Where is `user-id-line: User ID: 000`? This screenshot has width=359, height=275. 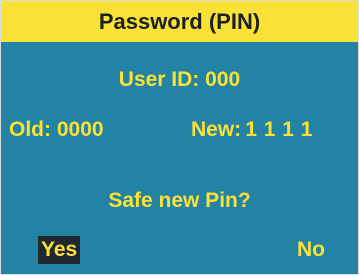
user-id-line: User ID: 000 is located at coordinates (179, 80).